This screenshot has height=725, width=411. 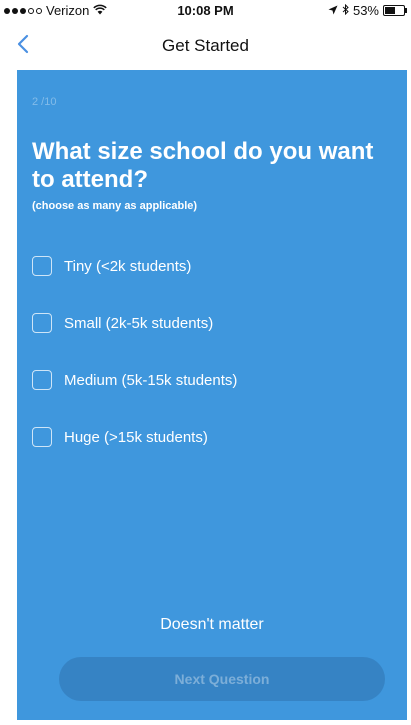 I want to click on question-hint: (choose as many as applicable), so click(x=115, y=206).